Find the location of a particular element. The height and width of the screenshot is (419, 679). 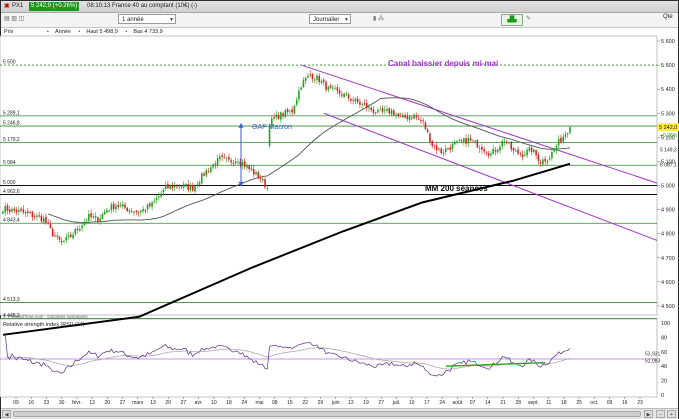

level-label: 5 000 is located at coordinates (9, 183).